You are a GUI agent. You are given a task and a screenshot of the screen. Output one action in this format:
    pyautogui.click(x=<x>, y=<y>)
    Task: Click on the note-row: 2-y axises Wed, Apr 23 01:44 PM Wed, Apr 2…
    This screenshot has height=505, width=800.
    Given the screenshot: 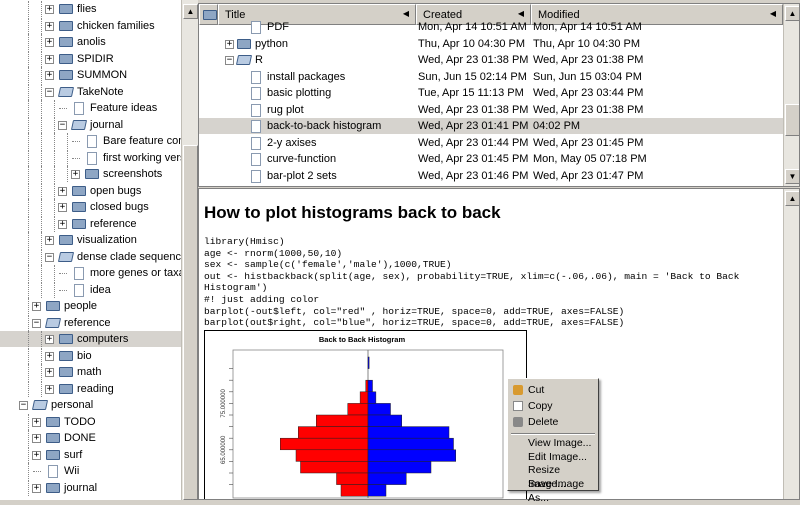 What is the action you would take?
    pyautogui.click(x=491, y=143)
    